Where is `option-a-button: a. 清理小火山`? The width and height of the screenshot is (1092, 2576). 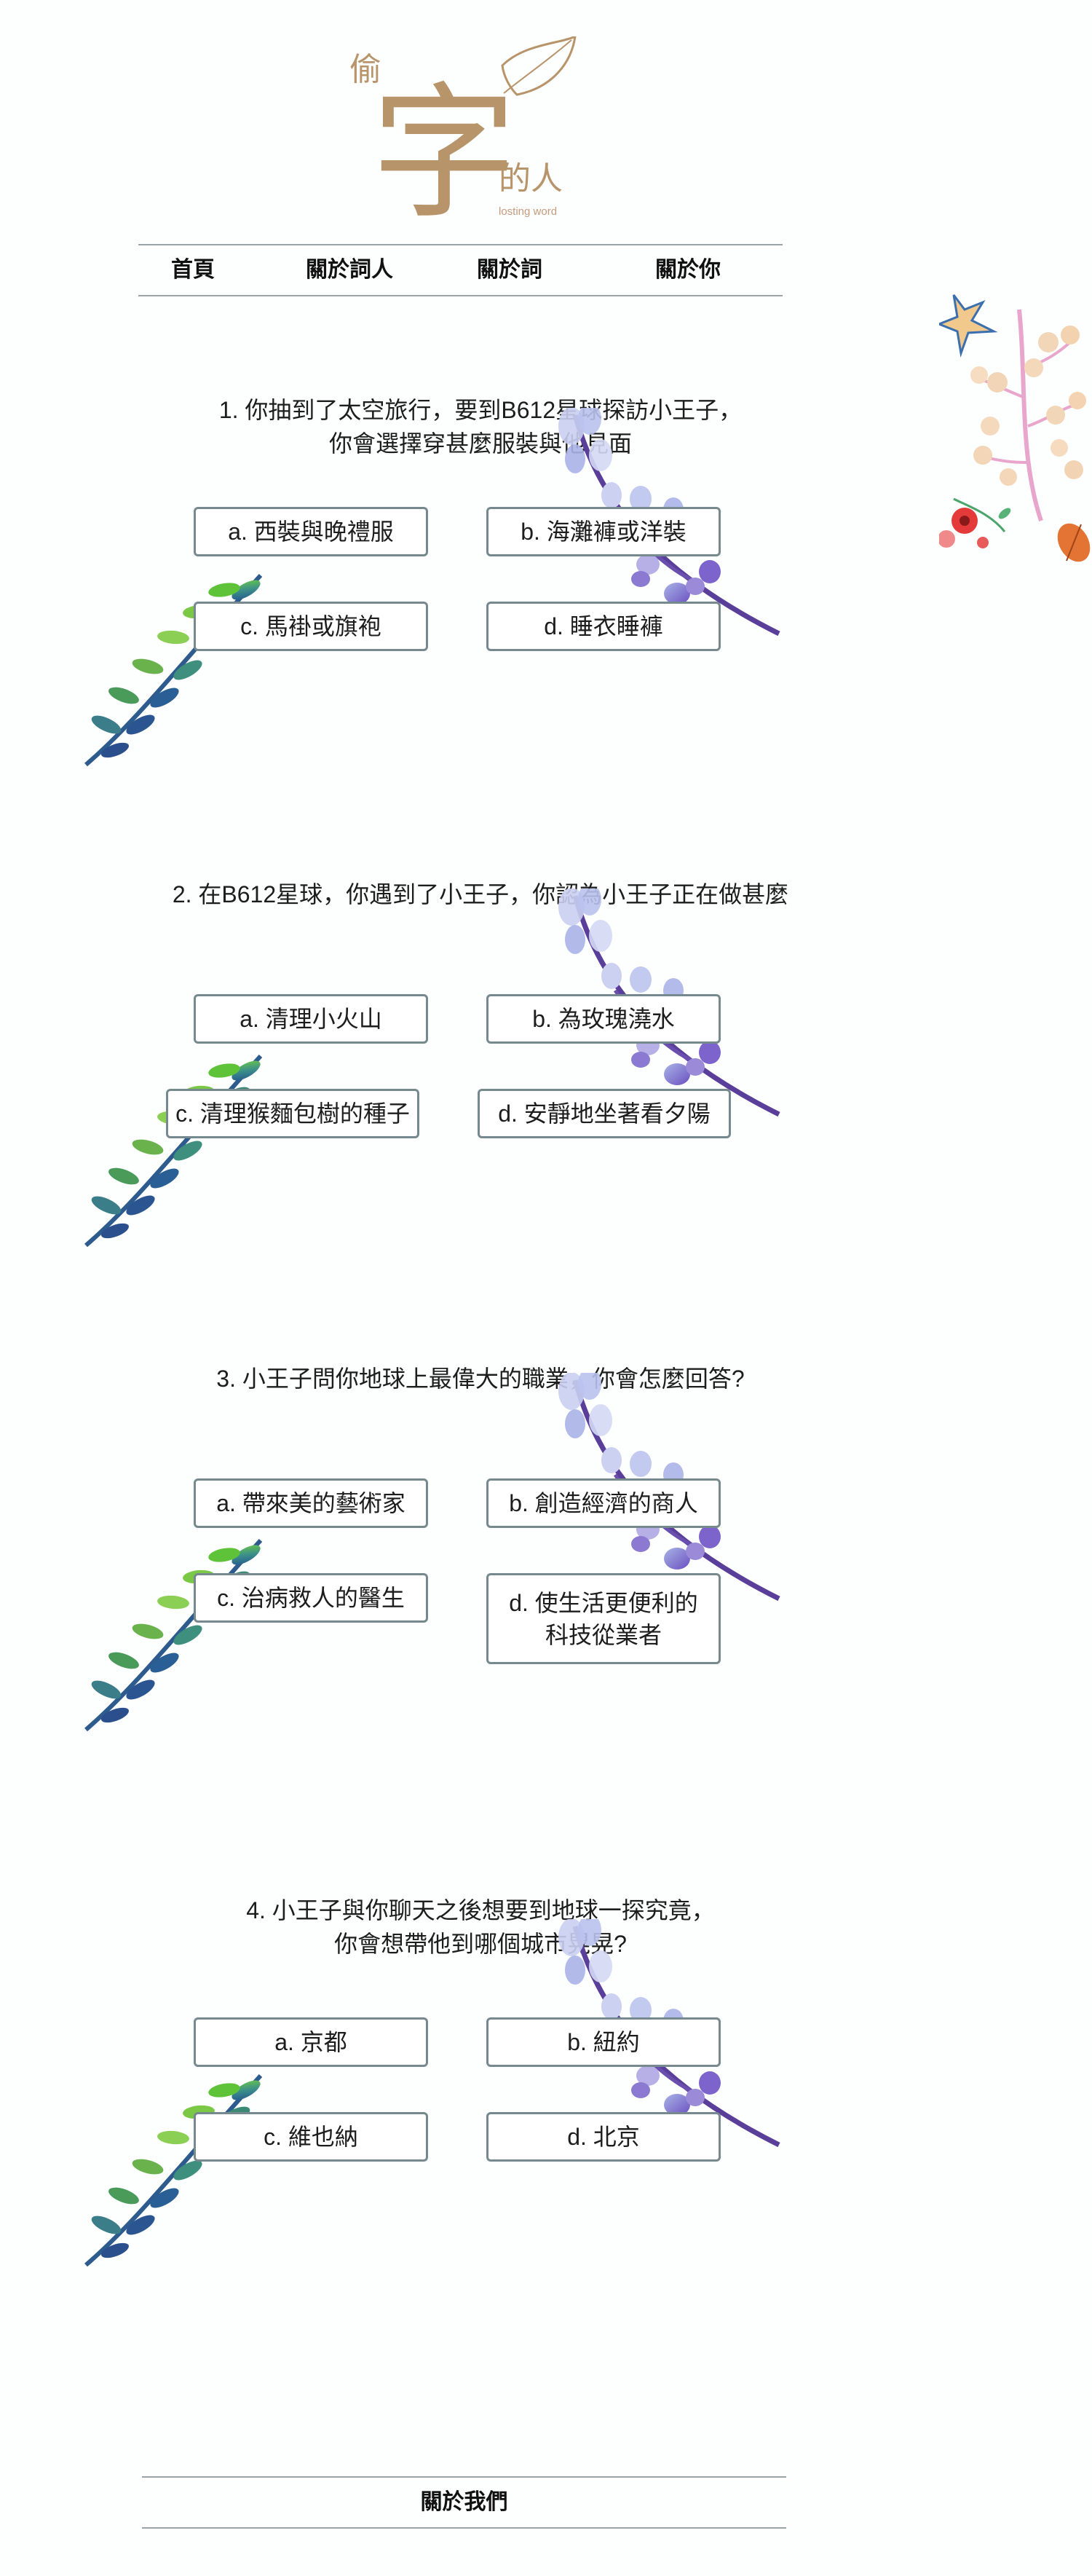 option-a-button: a. 清理小火山 is located at coordinates (311, 1019).